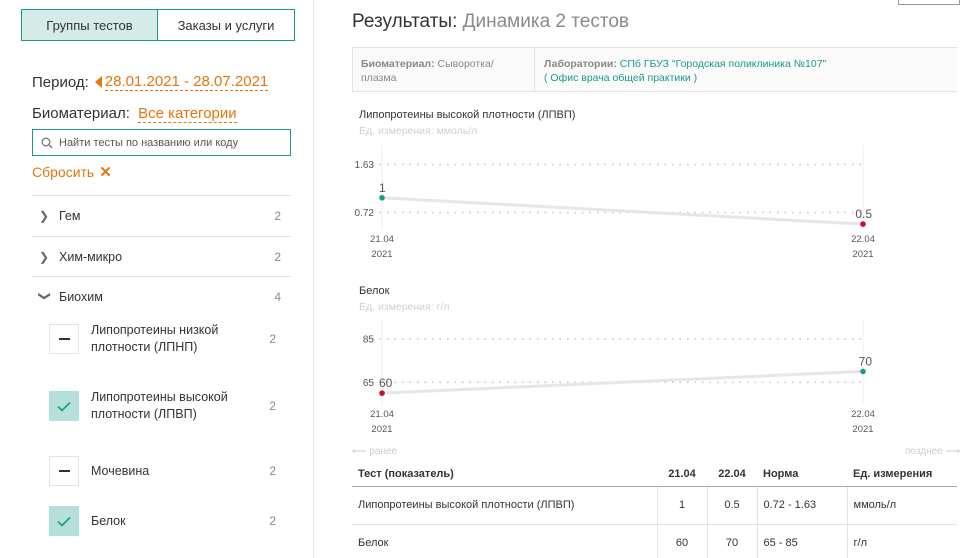  What do you see at coordinates (681, 505) in the screenshot?
I see `cell-value: 1` at bounding box center [681, 505].